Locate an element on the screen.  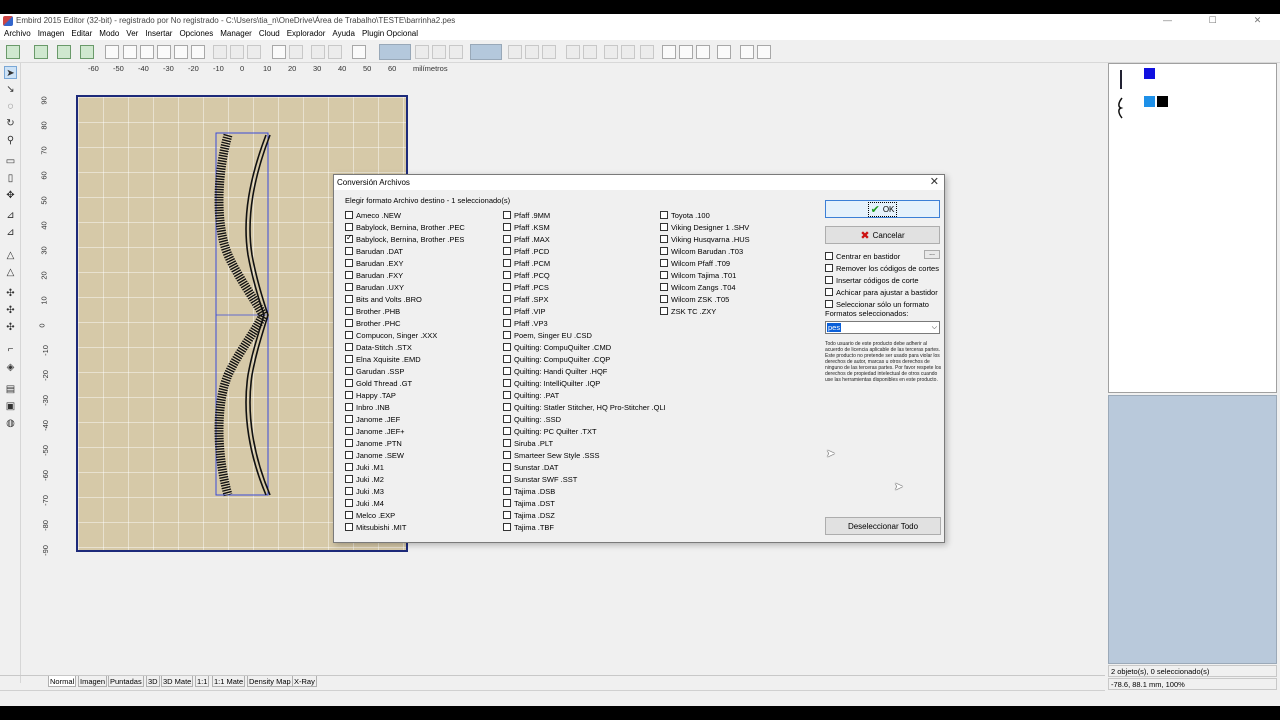
format-option: Gold Thread .GT is located at coordinates (405, 383).